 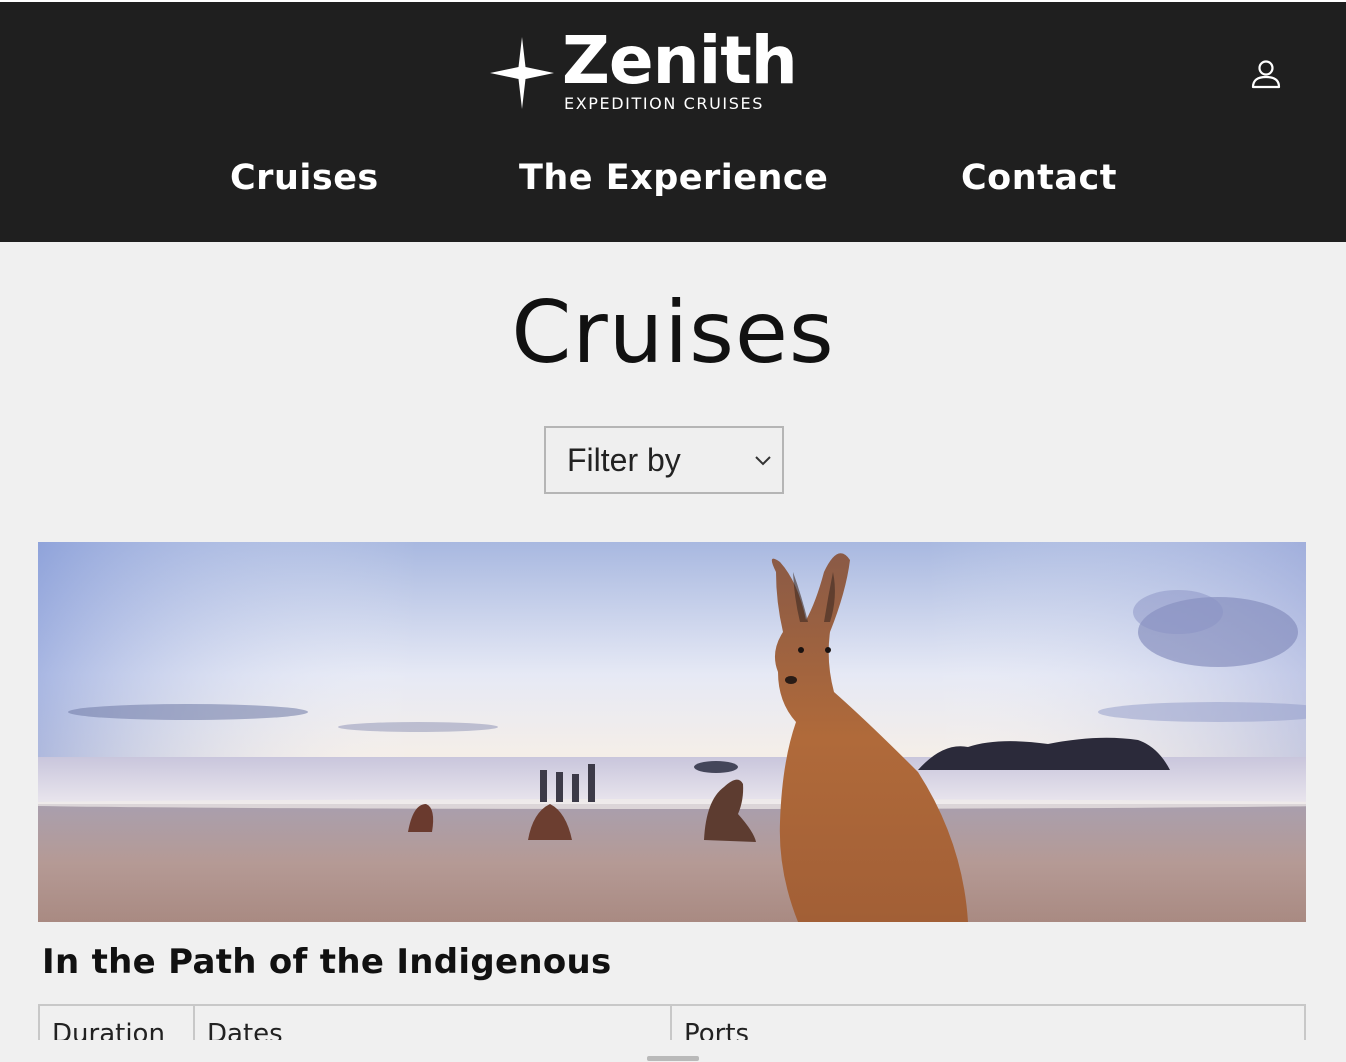 I want to click on column-header-duration: Duration, so click(x=108, y=1029).